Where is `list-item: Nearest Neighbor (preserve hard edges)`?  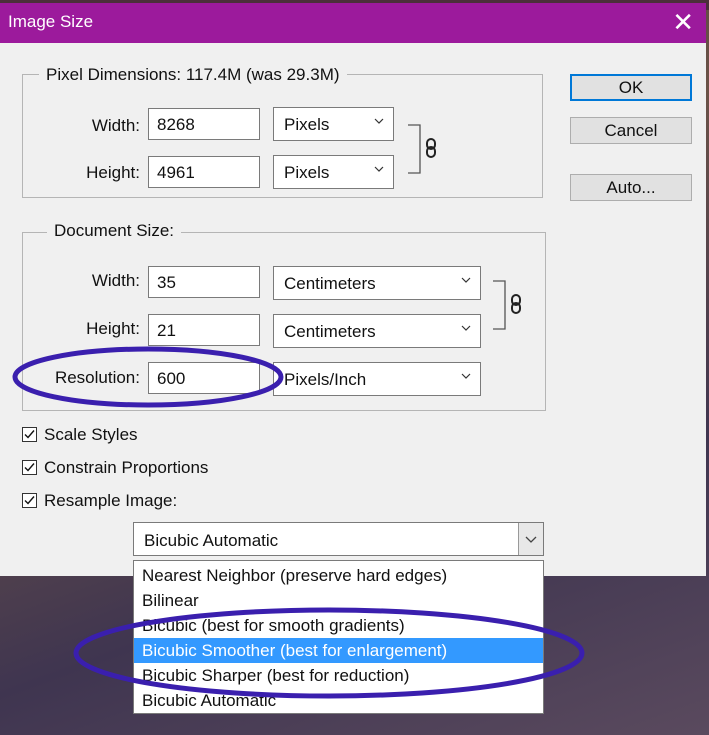
list-item: Nearest Neighbor (preserve hard edges) is located at coordinates (338, 575).